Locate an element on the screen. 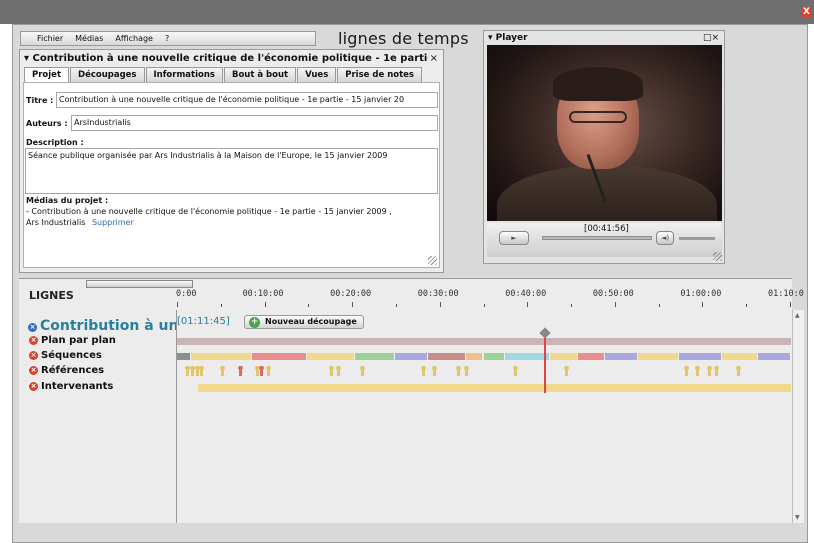  track-label: Séquences is located at coordinates (71, 355).